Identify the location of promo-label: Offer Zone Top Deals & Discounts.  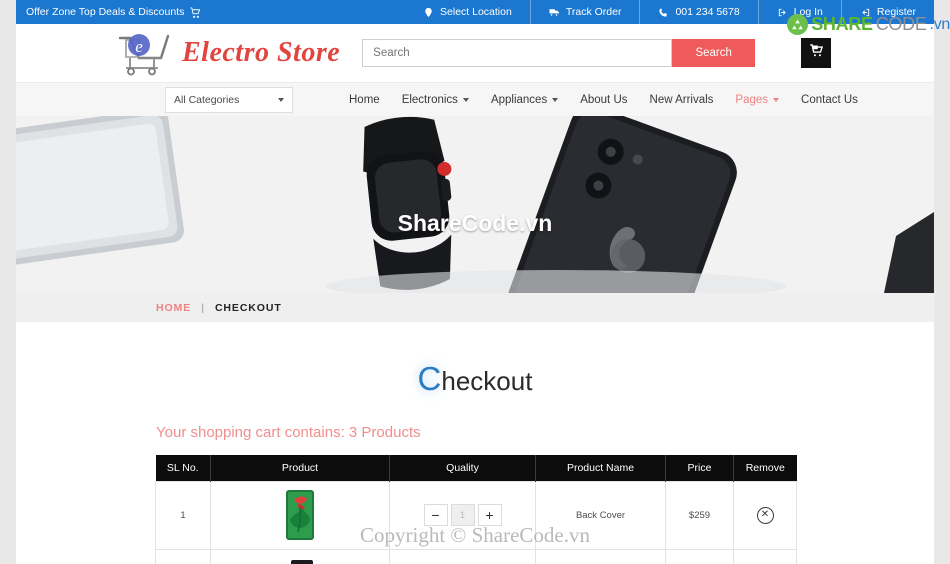
(105, 12).